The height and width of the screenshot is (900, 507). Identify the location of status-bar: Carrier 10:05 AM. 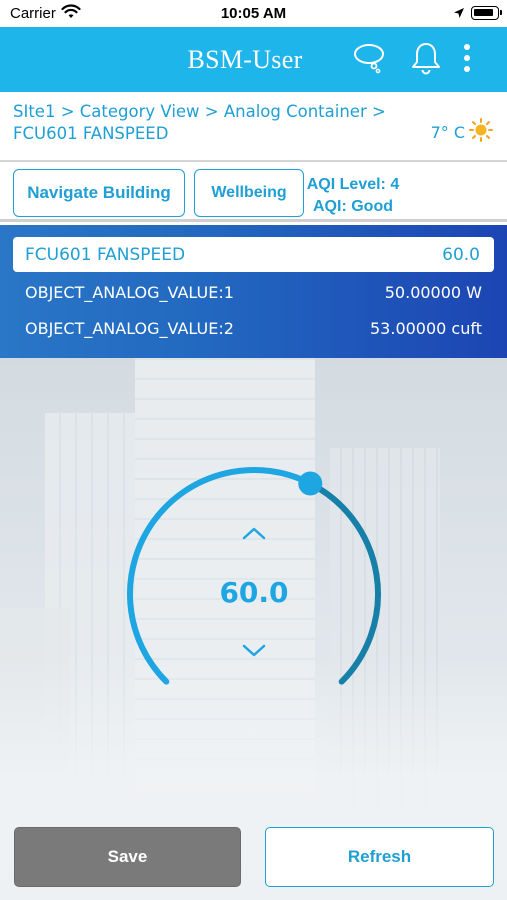
(253, 13).